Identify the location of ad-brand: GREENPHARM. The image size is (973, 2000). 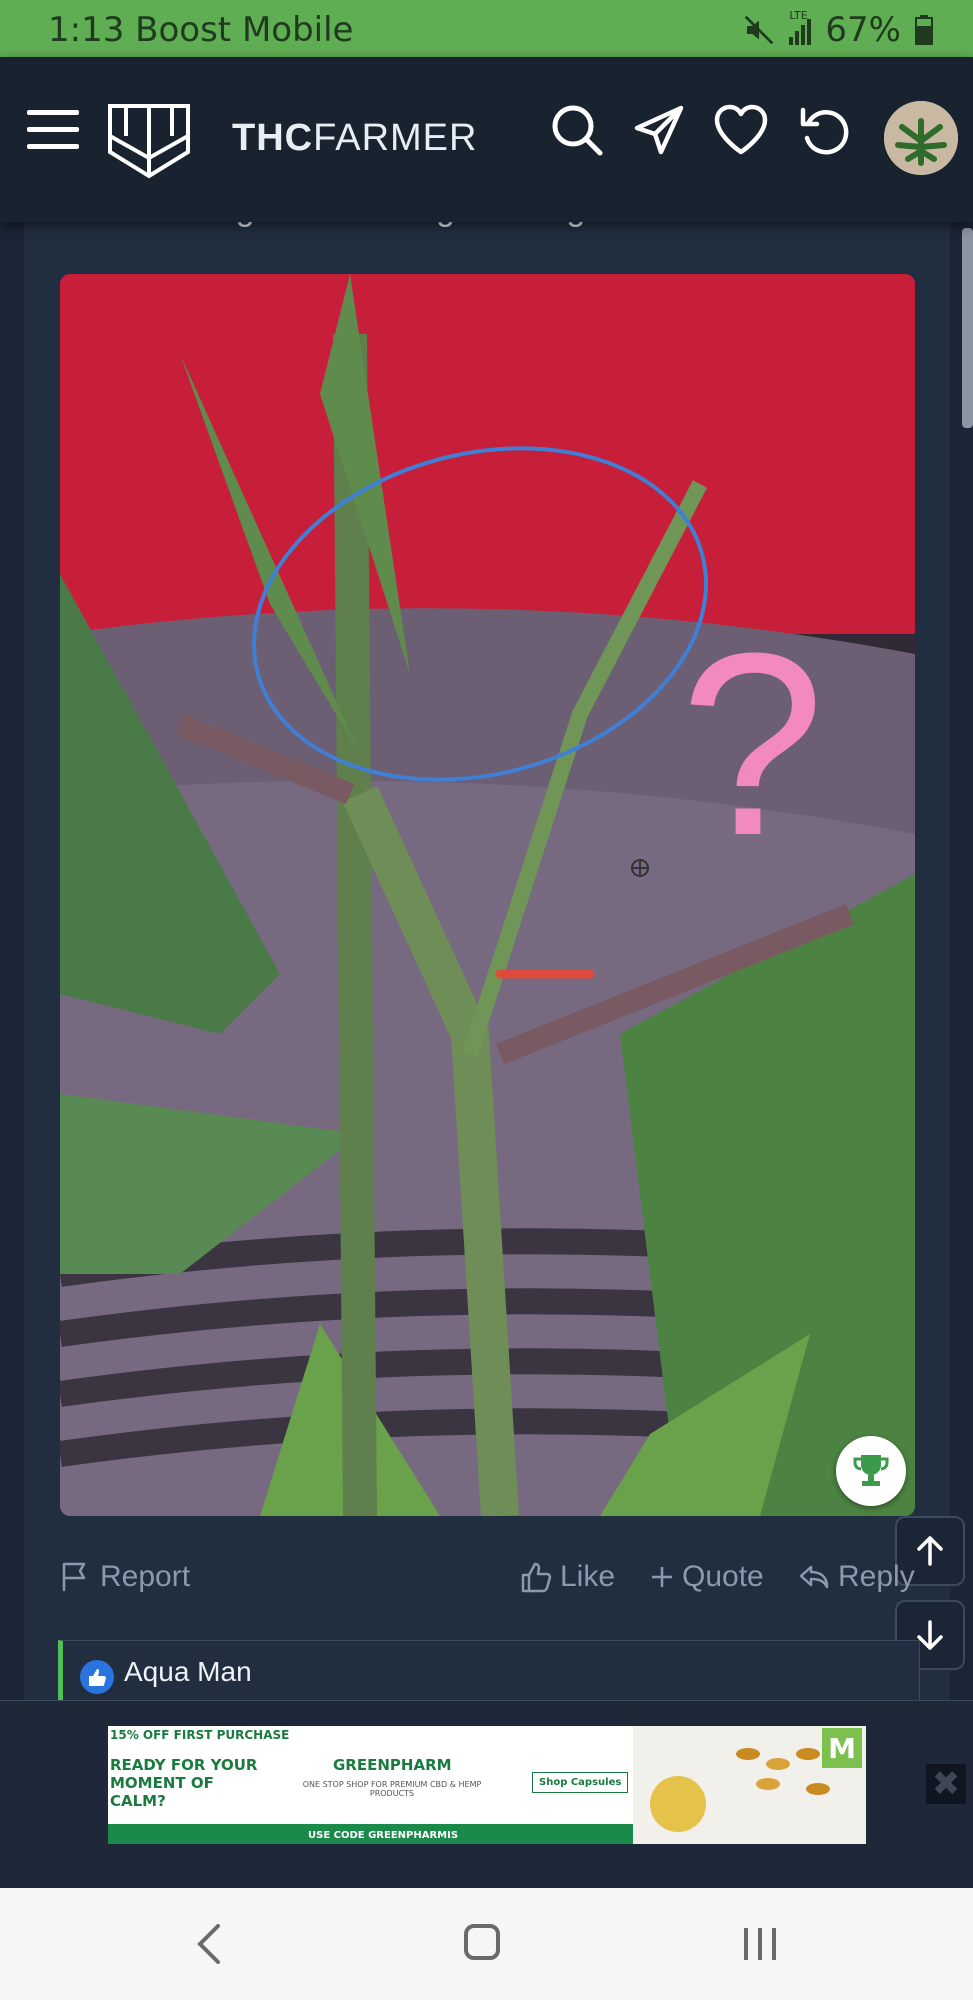
(392, 1765).